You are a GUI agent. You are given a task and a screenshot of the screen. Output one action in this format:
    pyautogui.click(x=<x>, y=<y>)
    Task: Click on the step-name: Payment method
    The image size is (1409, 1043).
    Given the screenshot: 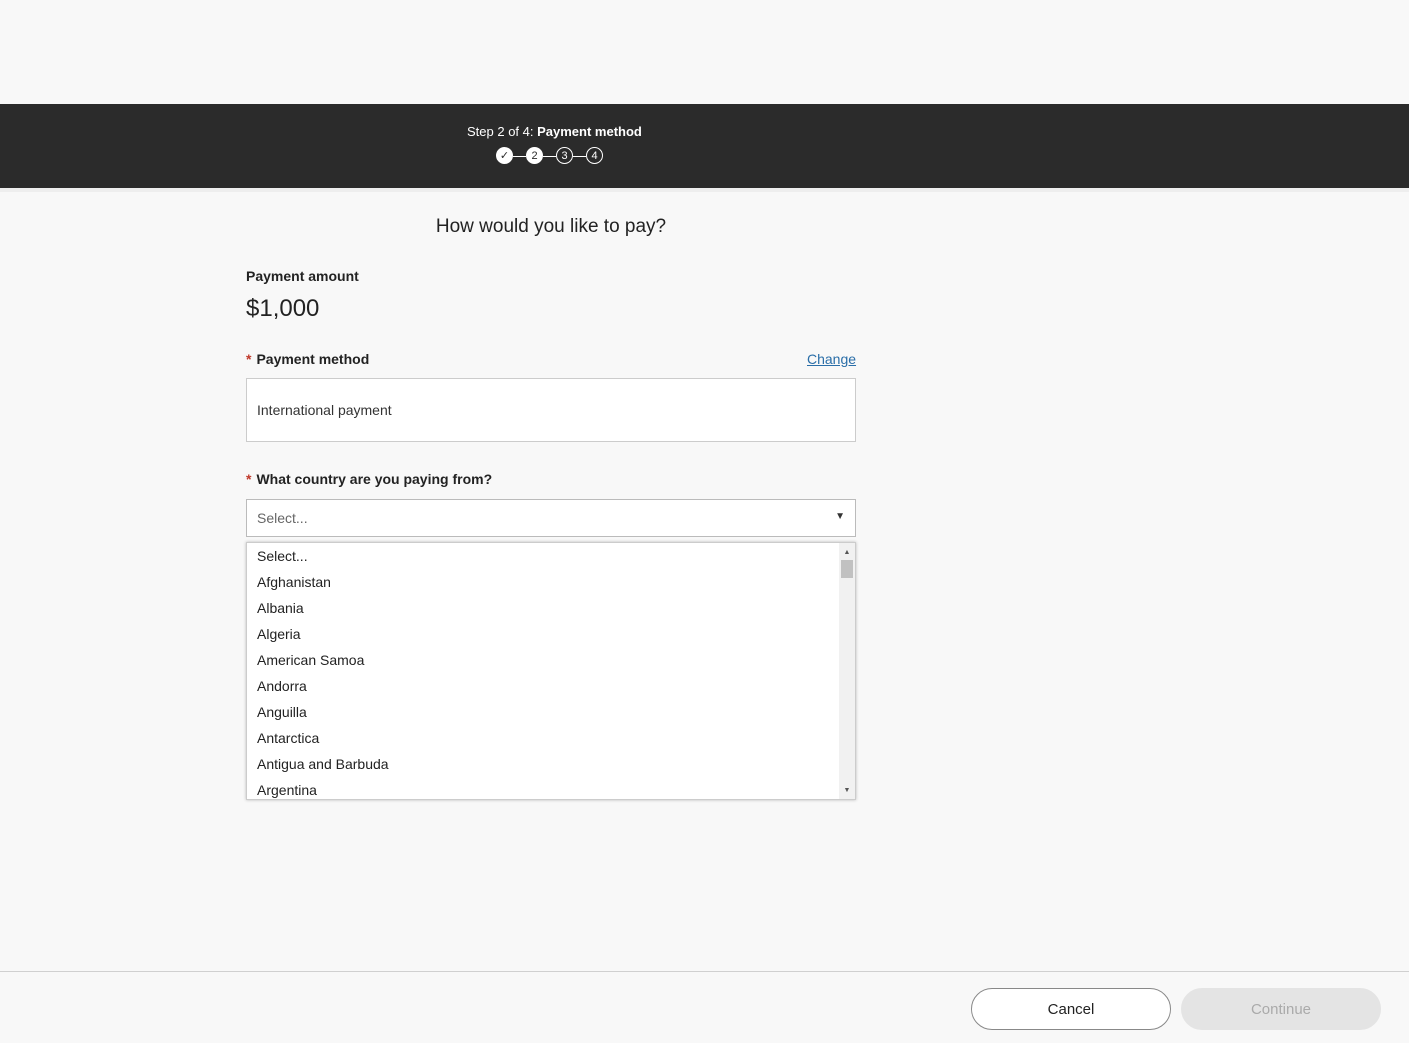 What is the action you would take?
    pyautogui.click(x=589, y=131)
    